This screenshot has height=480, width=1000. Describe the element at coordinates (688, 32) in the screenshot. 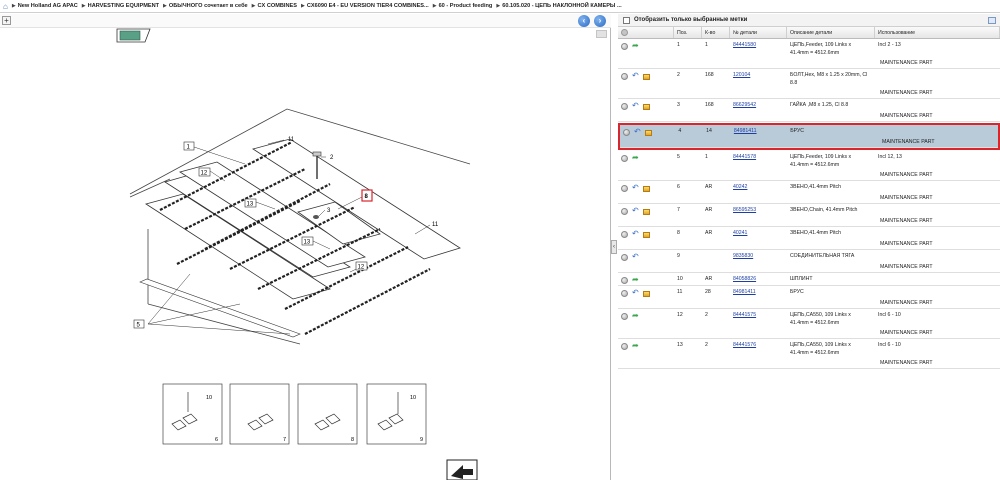

I see `header-pos: Поз.` at that location.